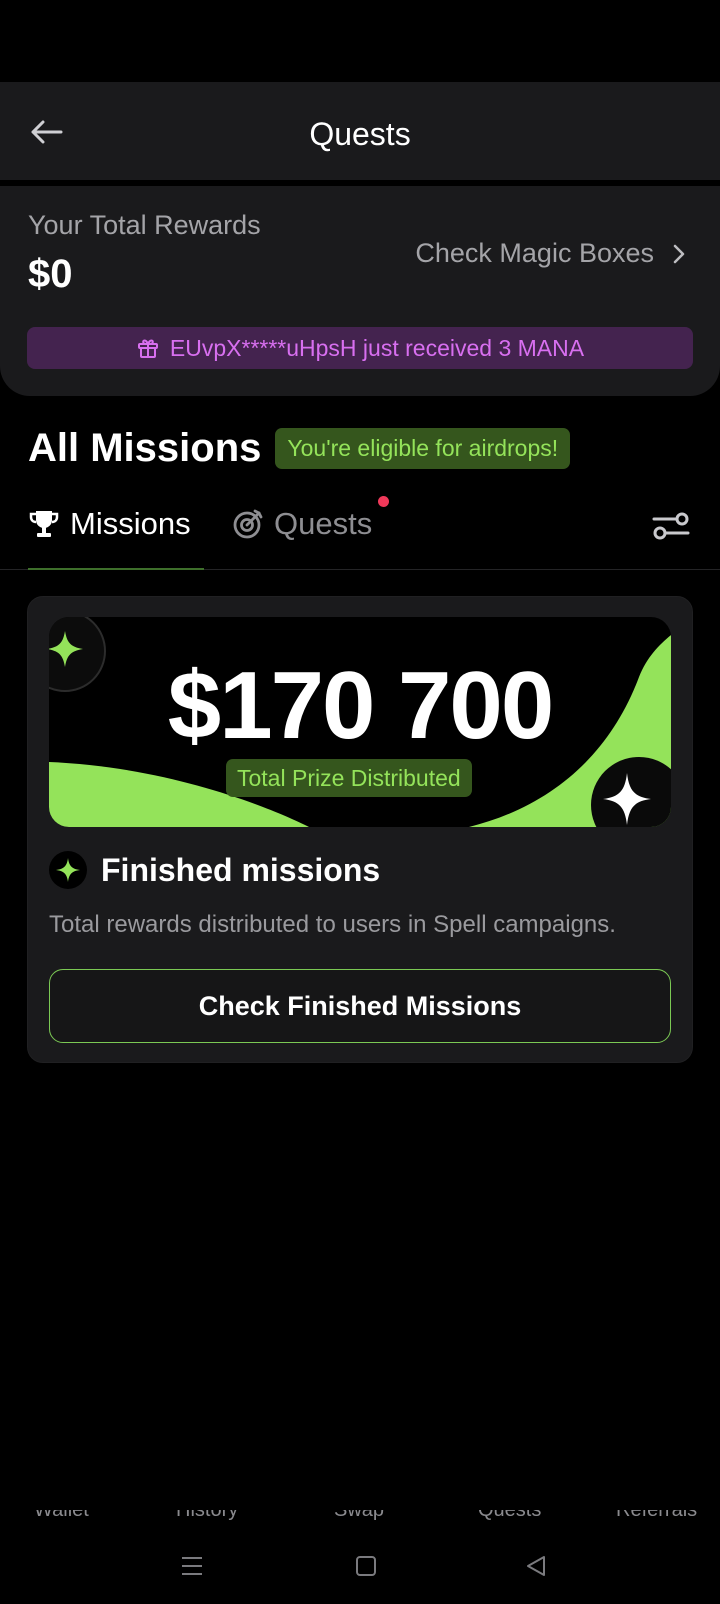  What do you see at coordinates (349, 778) in the screenshot?
I see `prize-label: Total Prize Distributed` at bounding box center [349, 778].